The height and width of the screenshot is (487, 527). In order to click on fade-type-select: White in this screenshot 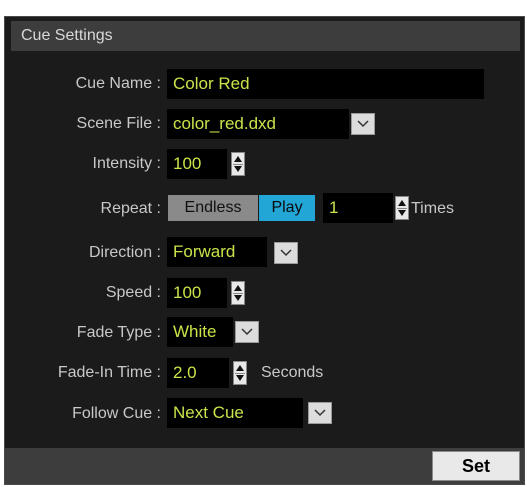, I will do `click(200, 332)`.